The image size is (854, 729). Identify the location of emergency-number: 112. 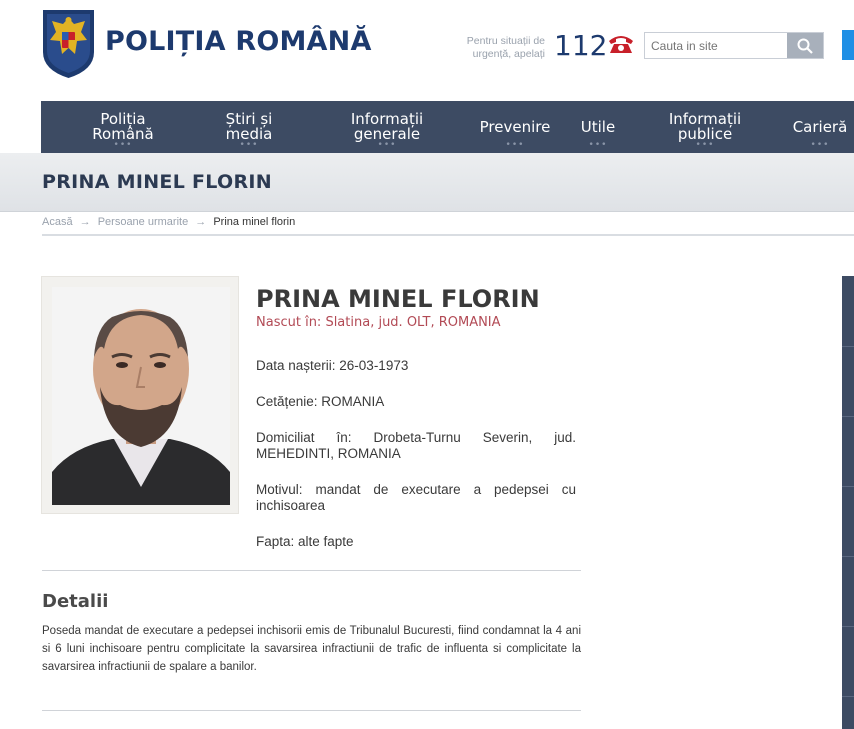
(581, 45).